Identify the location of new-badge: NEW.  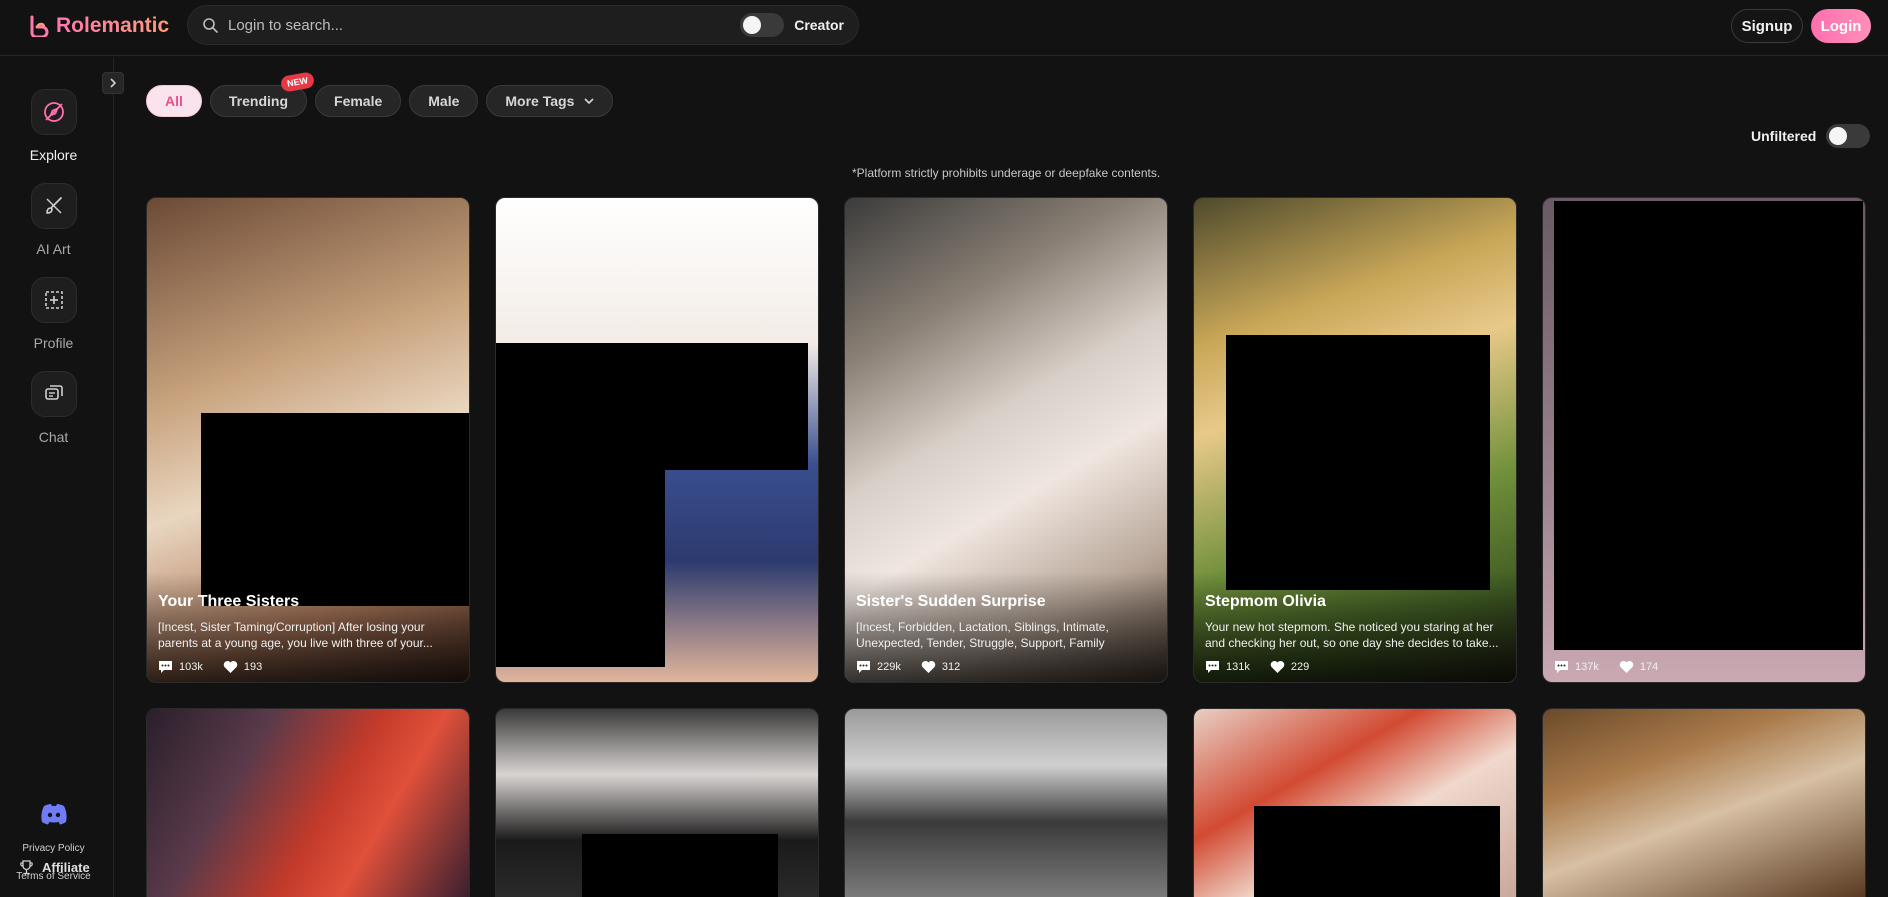
(297, 82).